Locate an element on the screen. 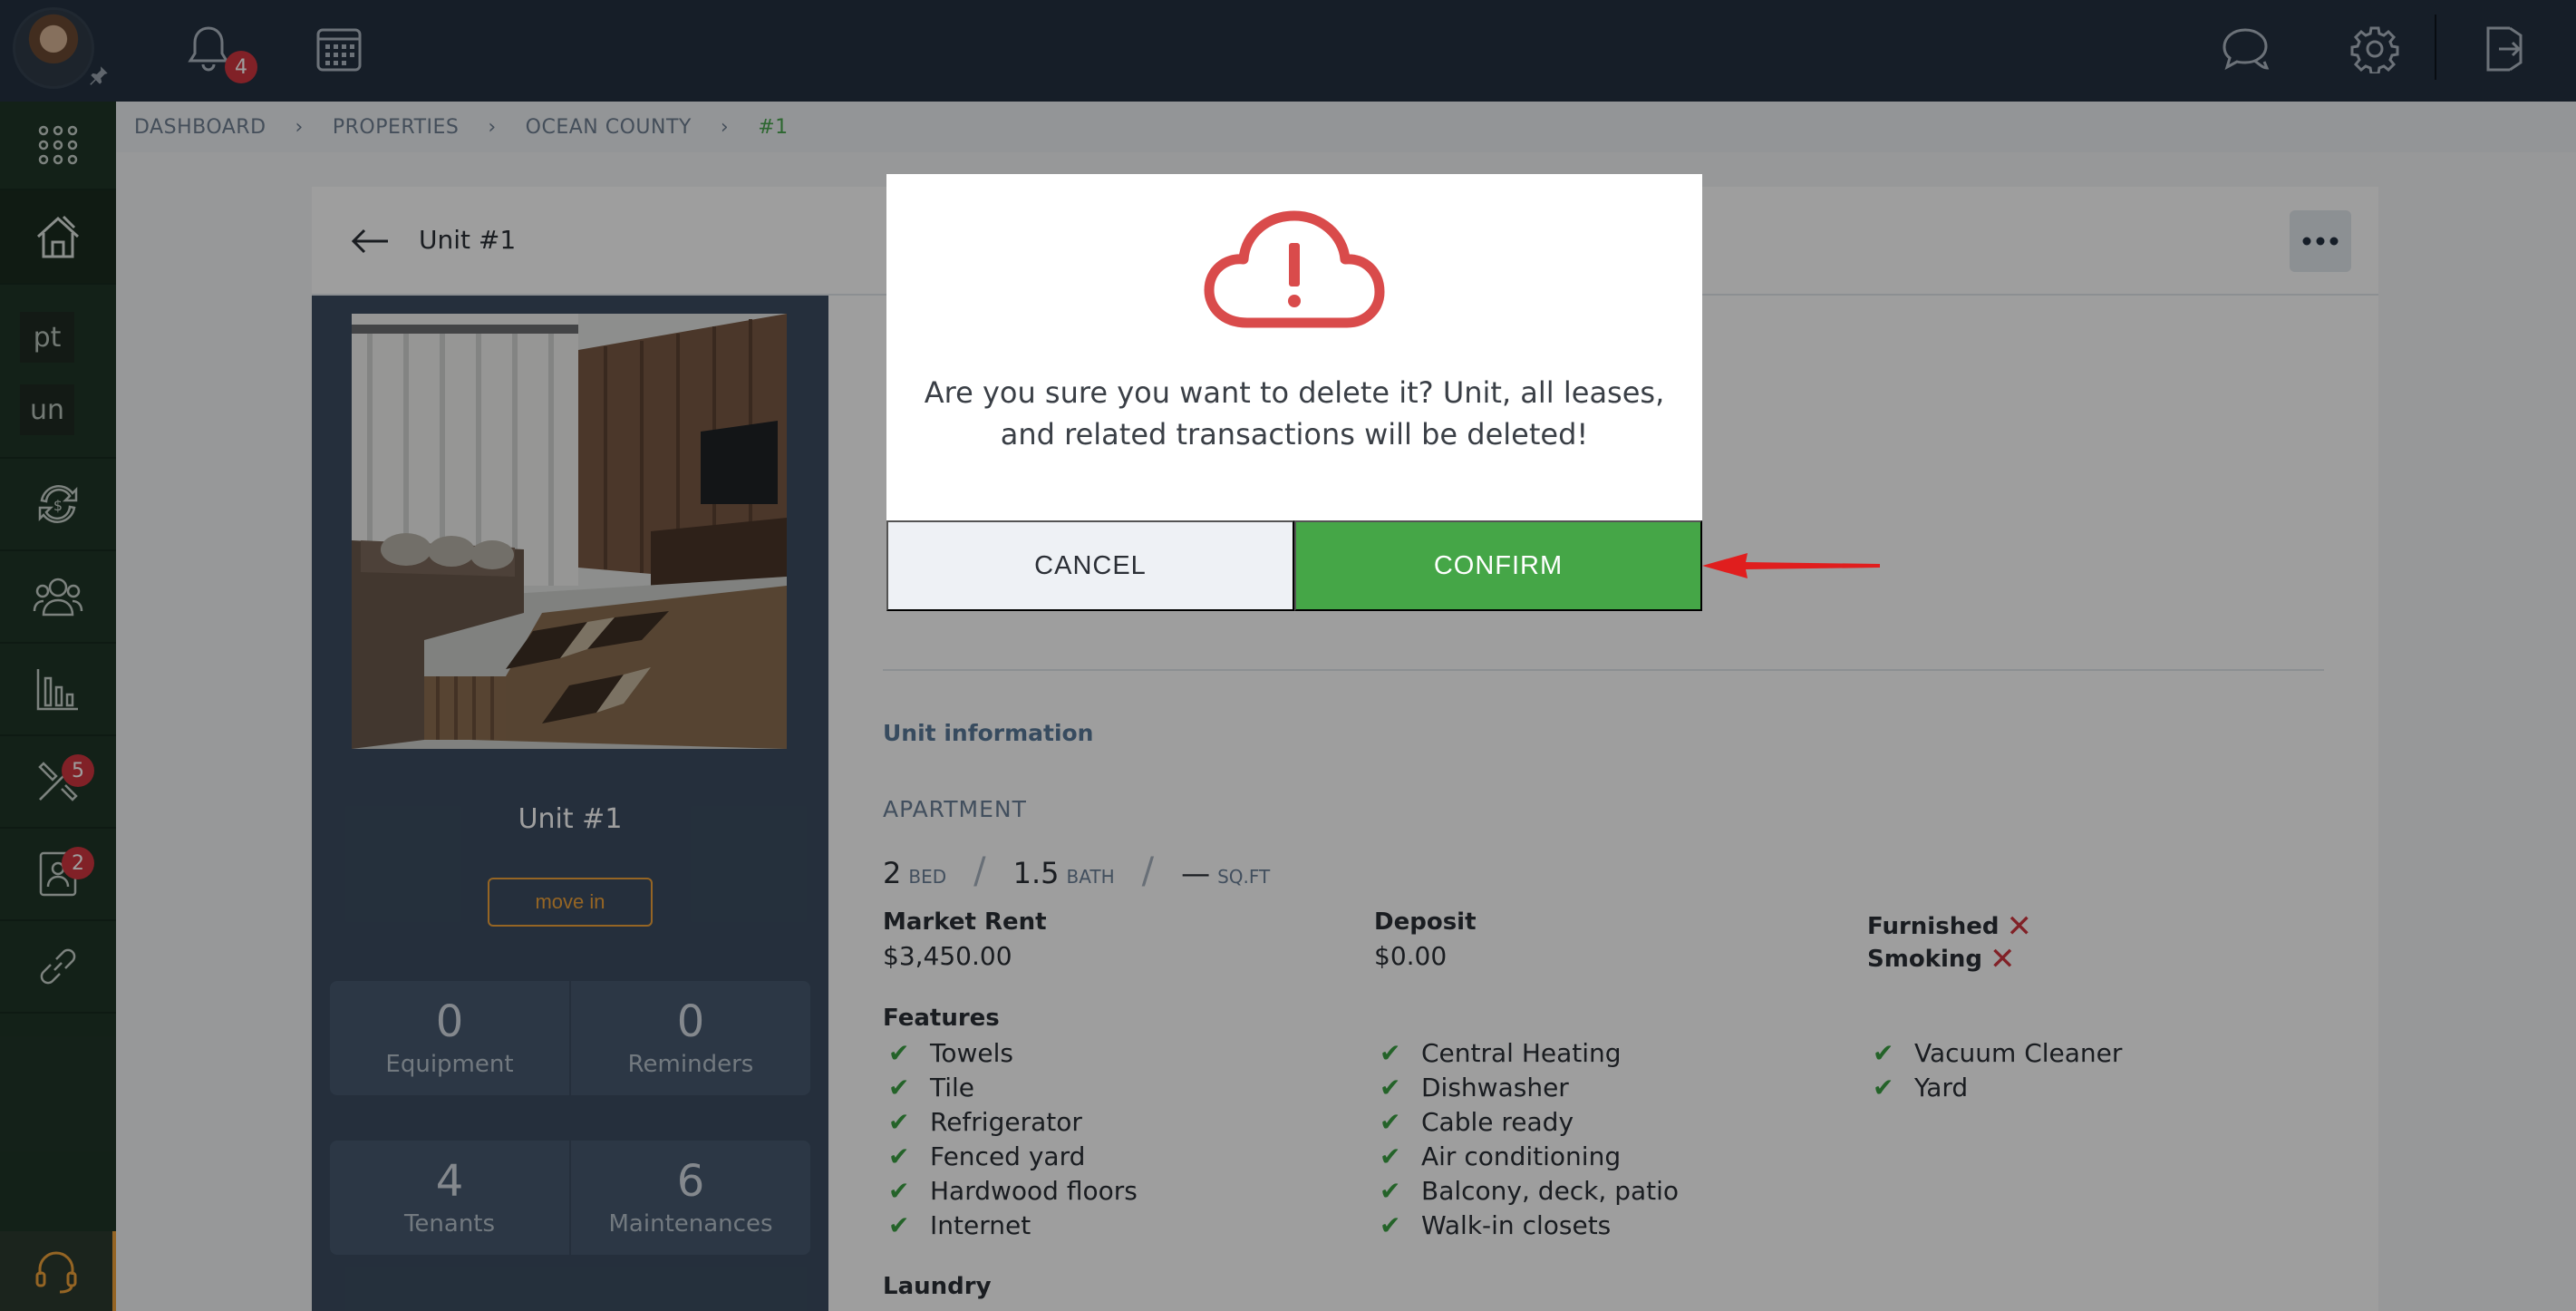 This screenshot has width=2576, height=1311. cancel-button: CANCEL is located at coordinates (1090, 565).